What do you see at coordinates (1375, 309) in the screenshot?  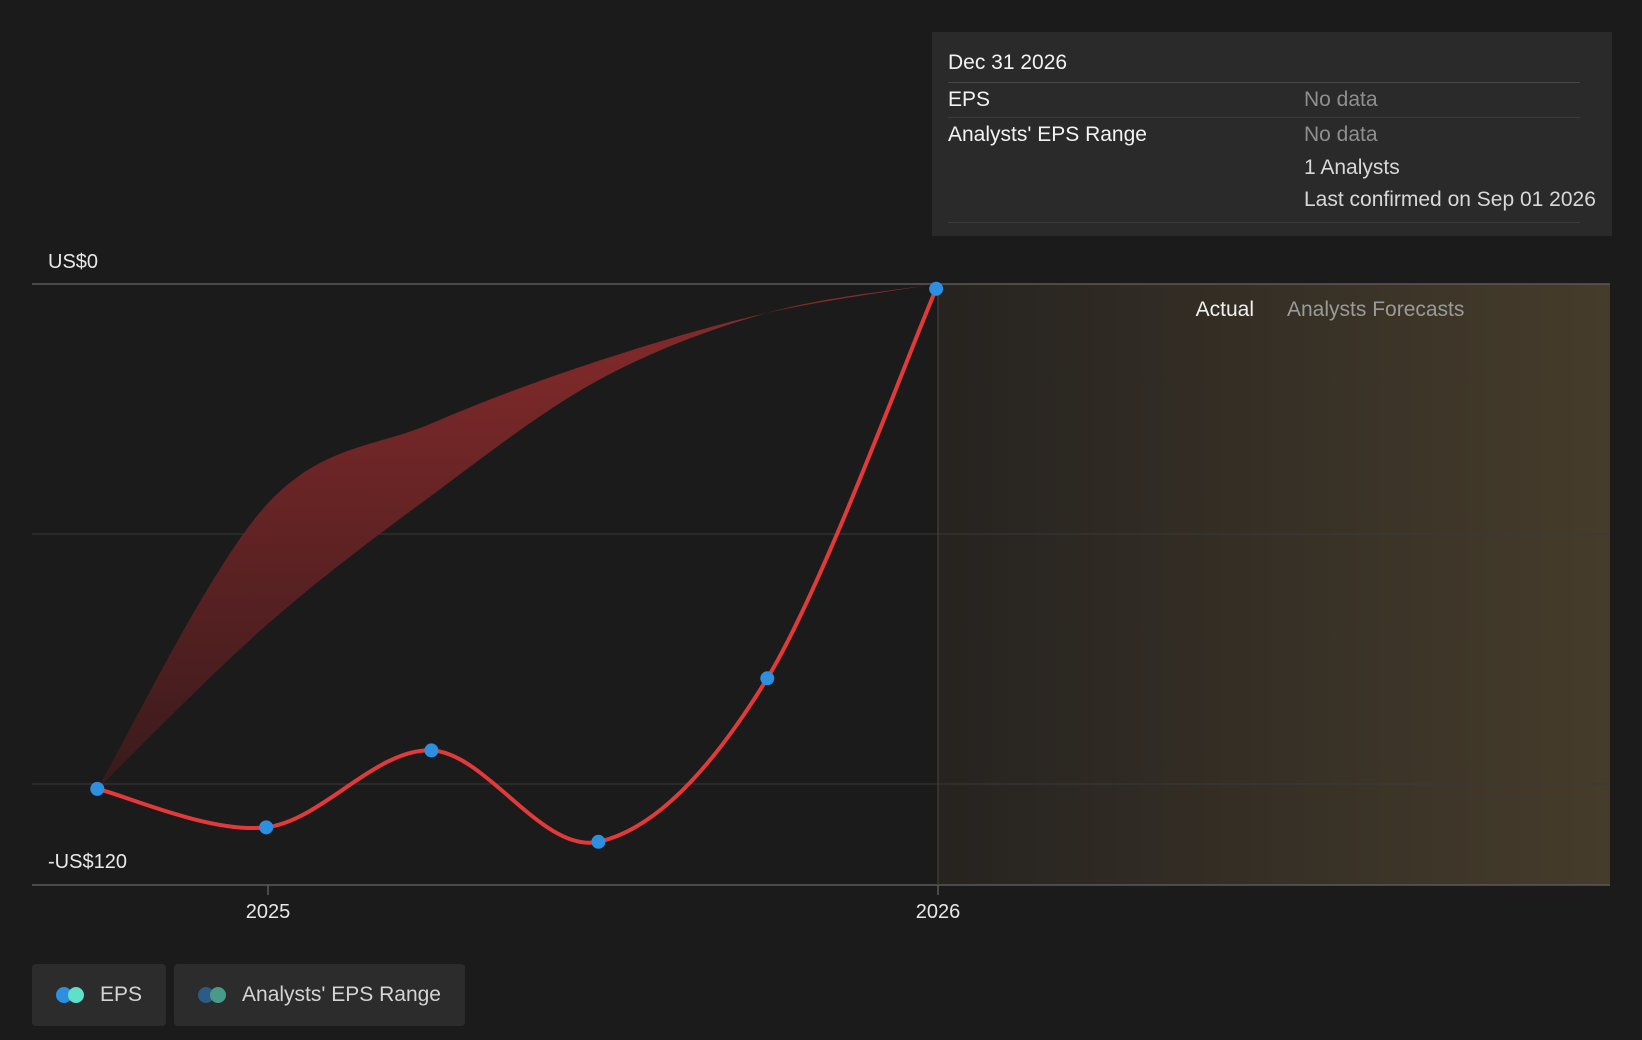 I see `region-label-forecast: Analysts Forecasts` at bounding box center [1375, 309].